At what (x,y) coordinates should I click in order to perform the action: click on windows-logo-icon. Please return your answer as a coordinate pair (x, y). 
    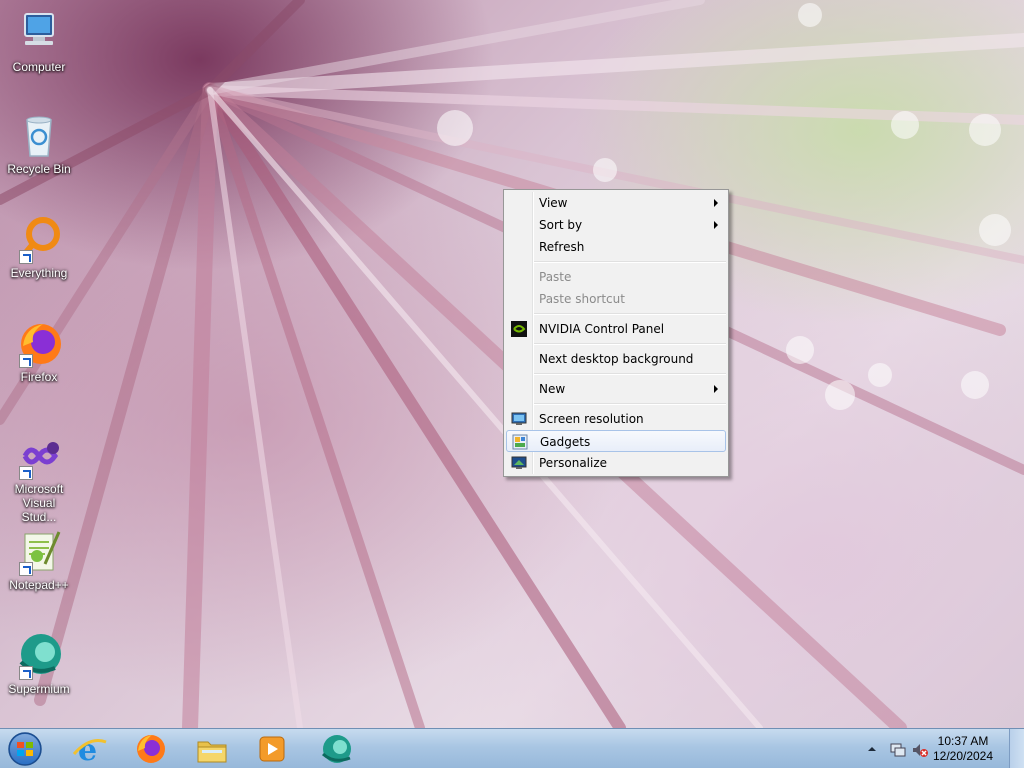
    Looking at the image, I should click on (25, 749).